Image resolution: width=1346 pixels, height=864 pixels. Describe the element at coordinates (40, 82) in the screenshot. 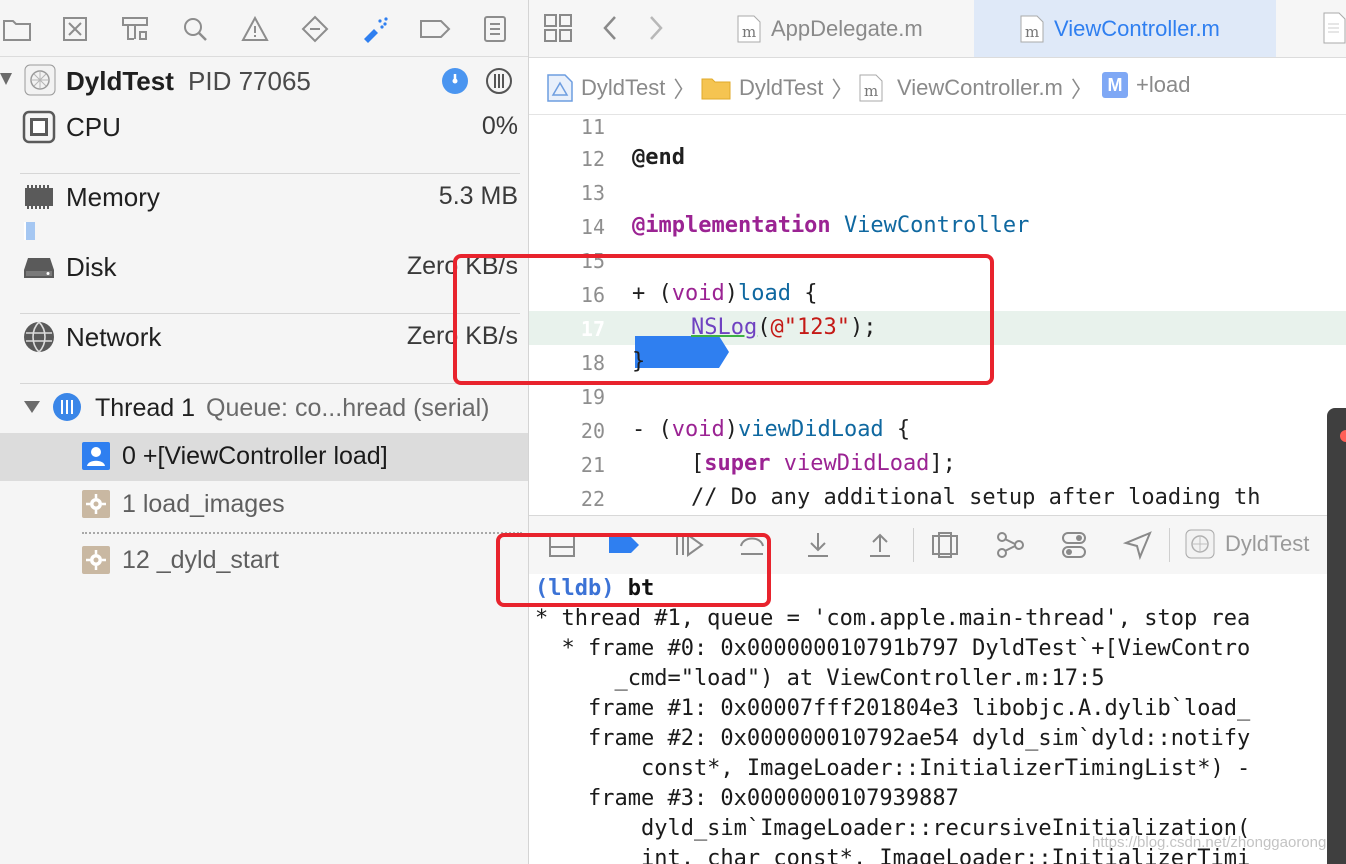

I see `app-process-icon` at that location.